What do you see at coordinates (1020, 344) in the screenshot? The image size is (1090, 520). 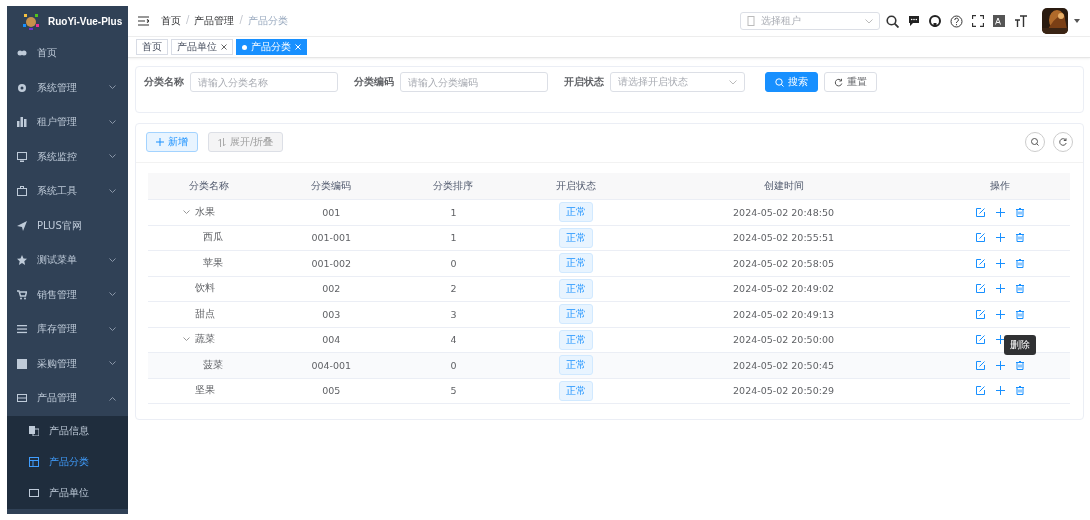 I see `tooltip: 删除` at bounding box center [1020, 344].